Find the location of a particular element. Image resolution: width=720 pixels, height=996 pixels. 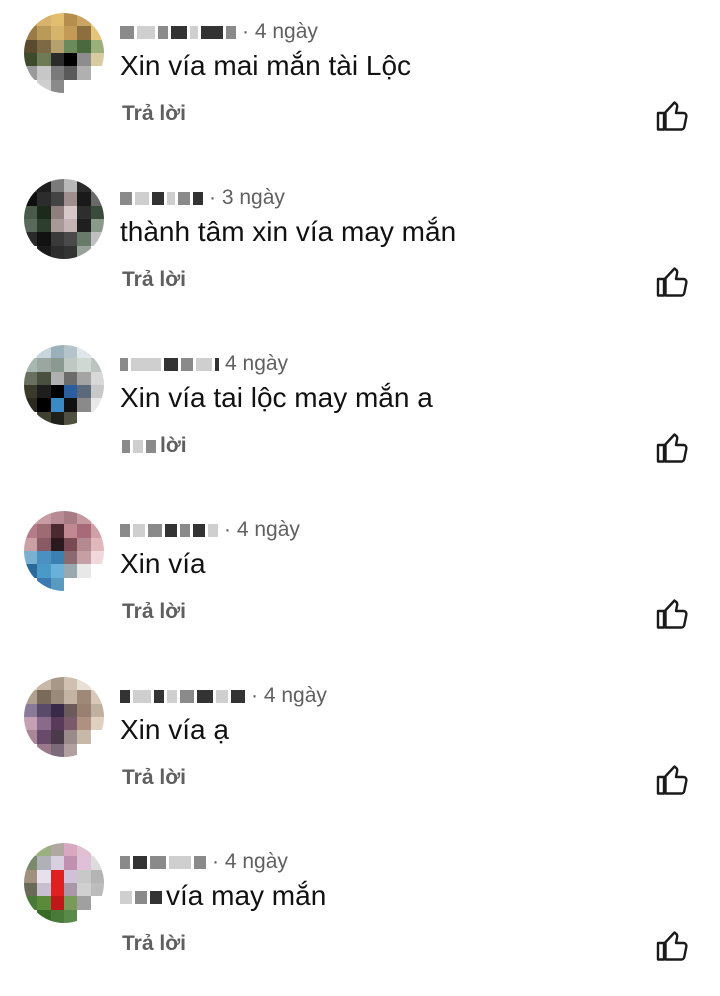

comment-meta: 4 ngày is located at coordinates (204, 364).